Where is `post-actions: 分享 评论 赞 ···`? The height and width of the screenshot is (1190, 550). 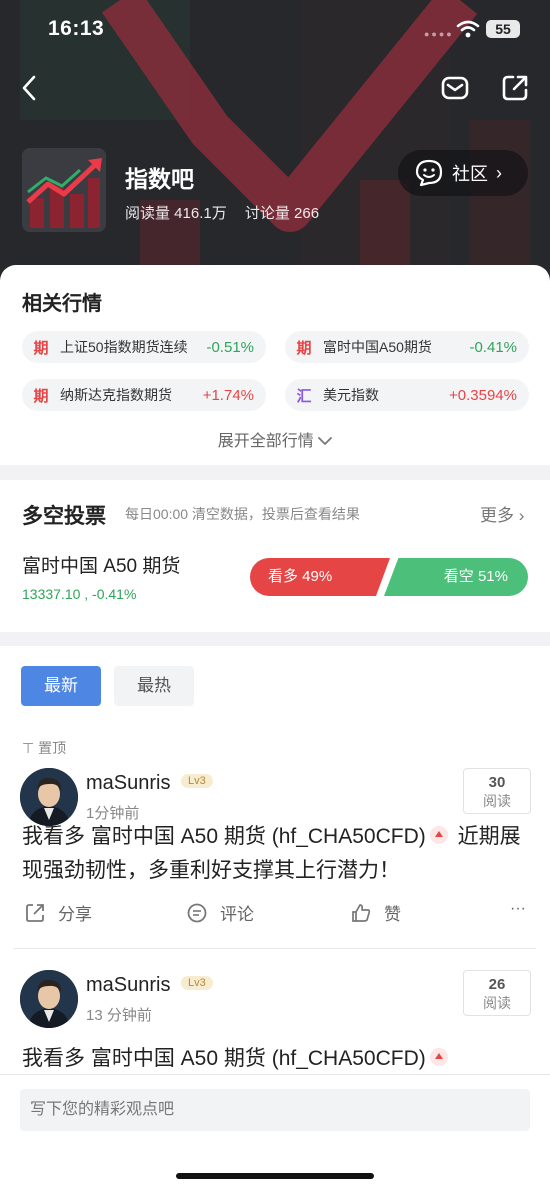 post-actions: 分享 评论 赞 ··· is located at coordinates (275, 915).